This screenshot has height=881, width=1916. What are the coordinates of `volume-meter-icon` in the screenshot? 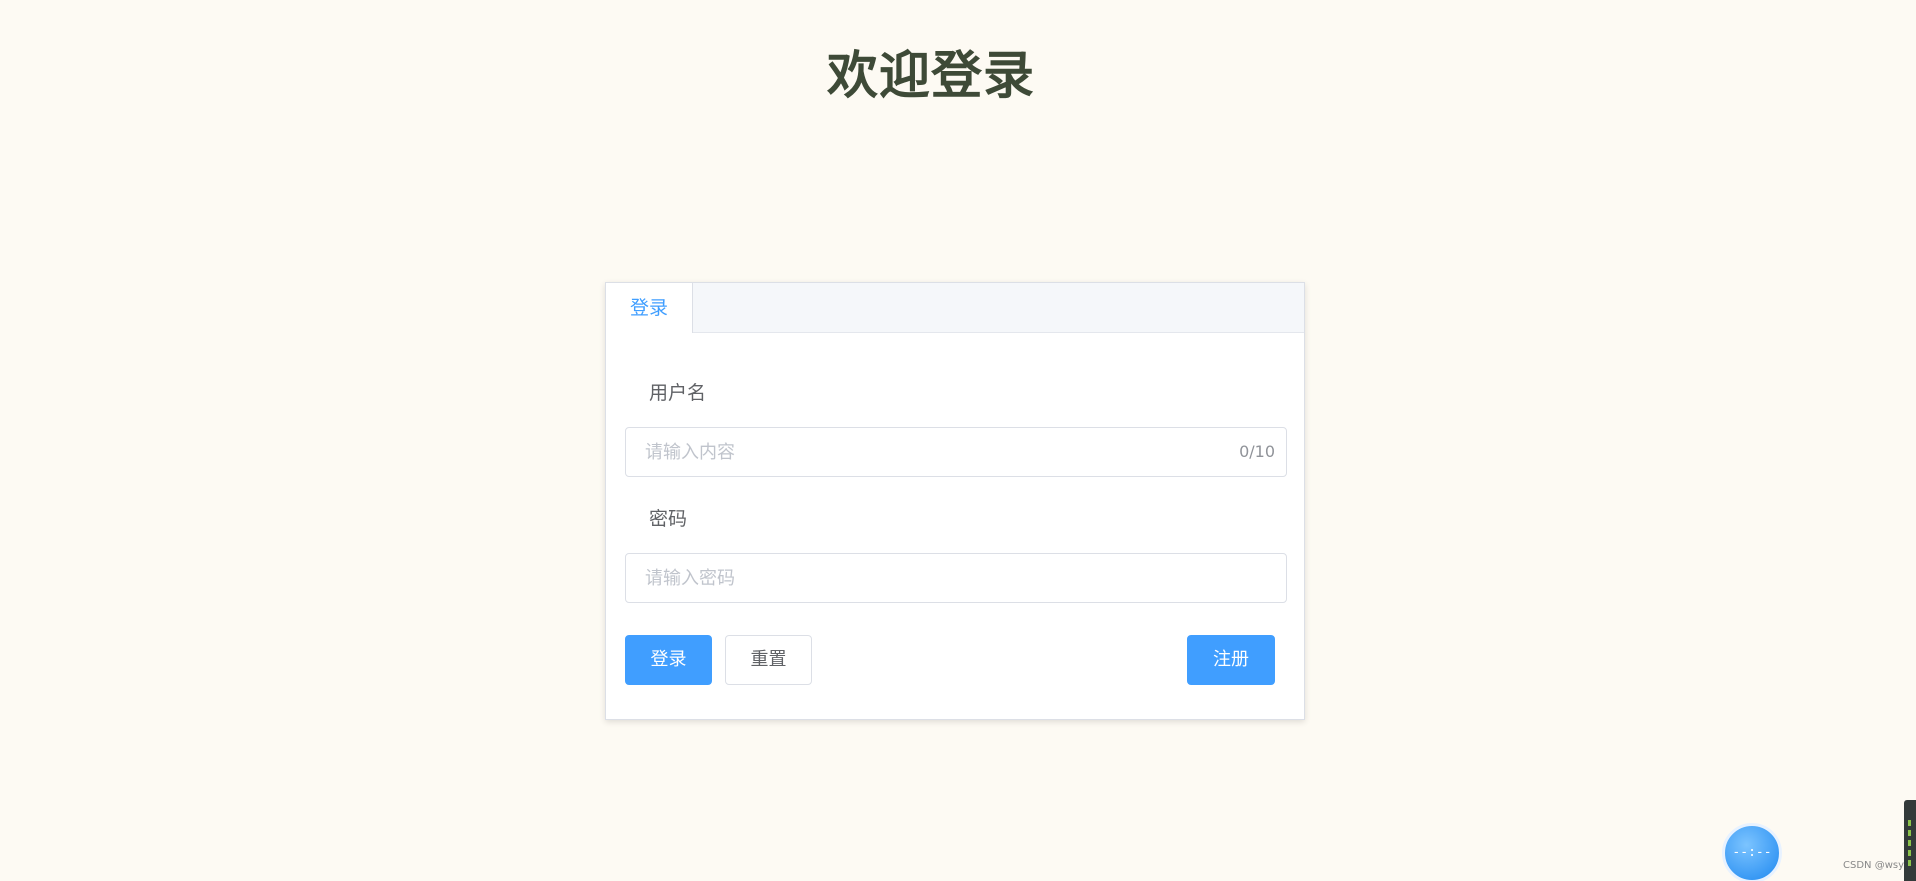 It's located at (1910, 840).